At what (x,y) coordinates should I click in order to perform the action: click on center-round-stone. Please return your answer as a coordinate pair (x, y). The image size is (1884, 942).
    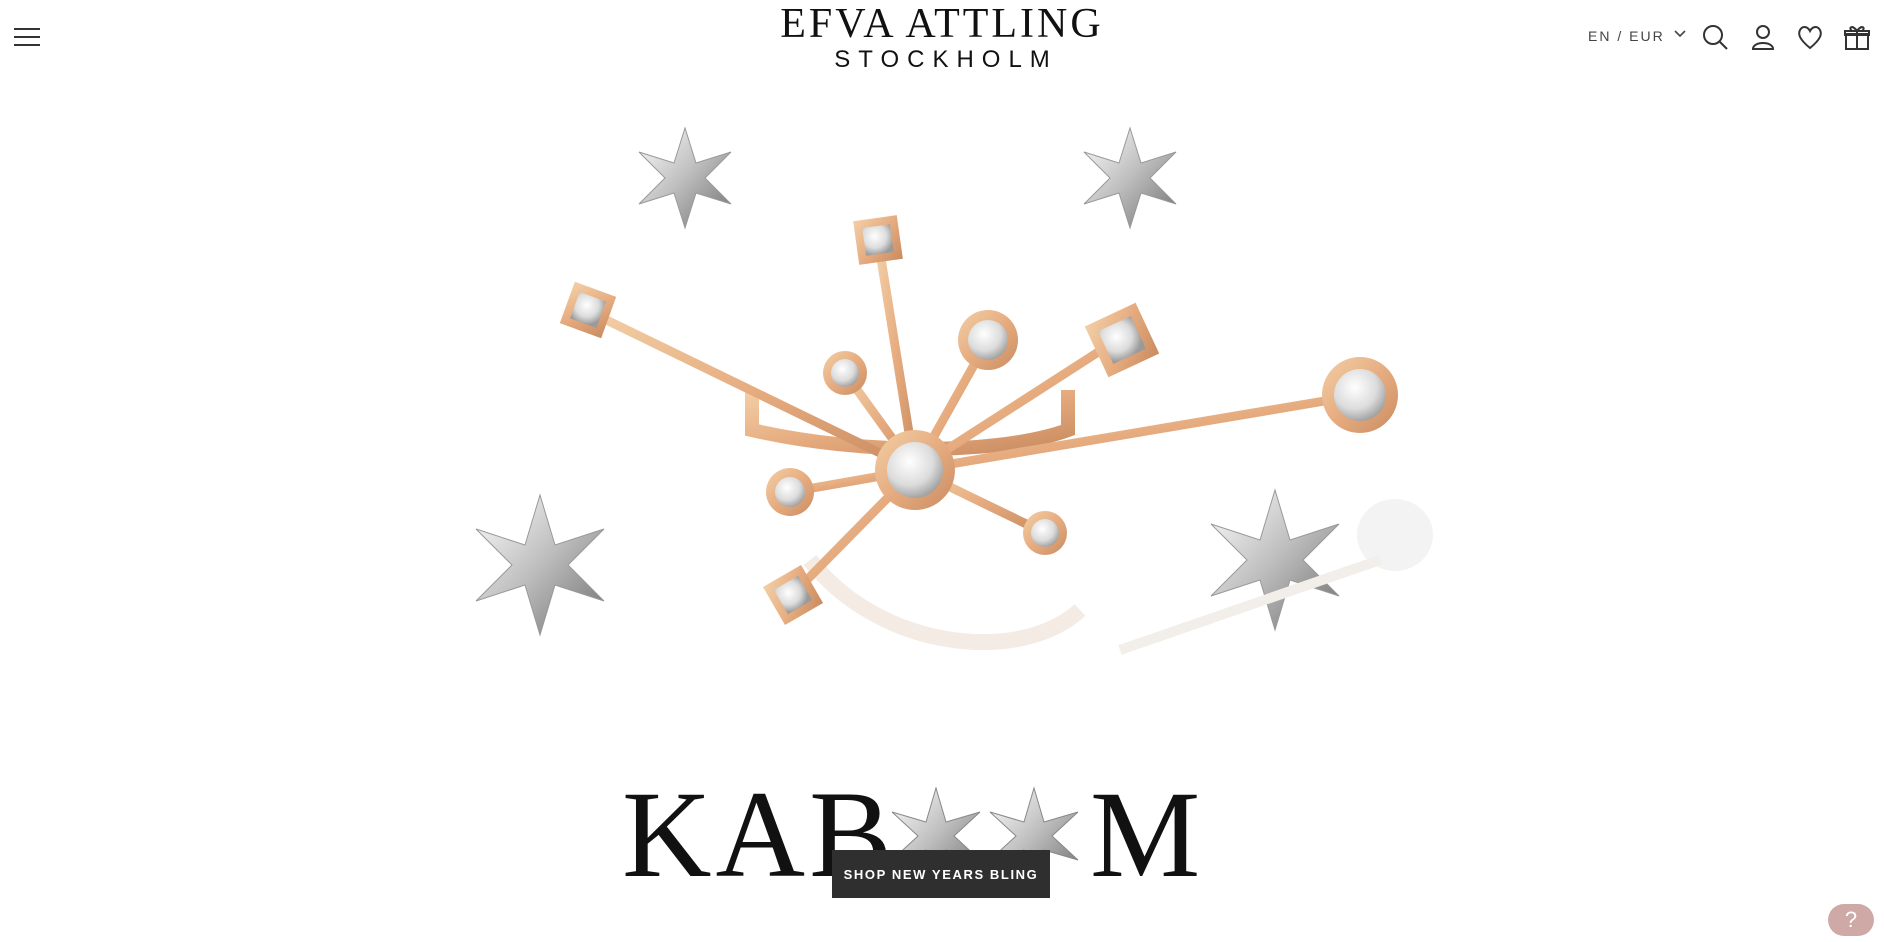
    Looking at the image, I should click on (915, 470).